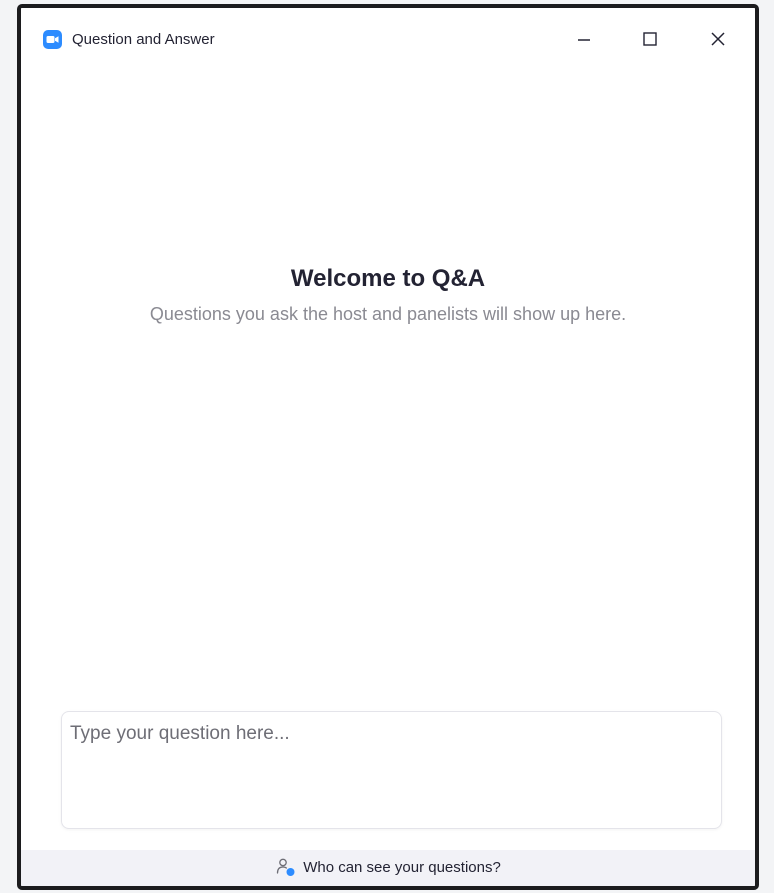  Describe the element at coordinates (402, 867) in the screenshot. I see `privacy-link-label: Who can see your questions?` at that location.